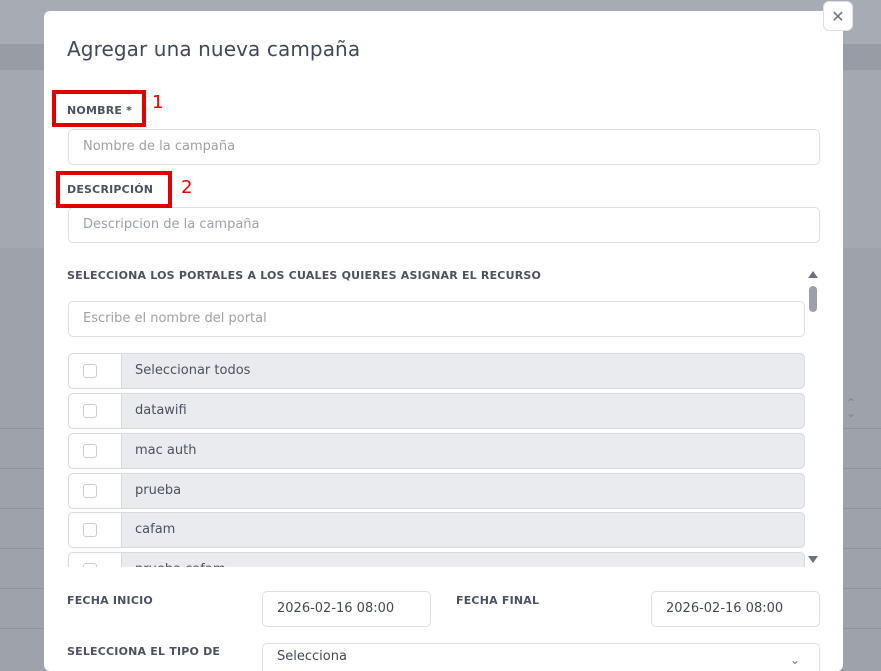 This screenshot has width=881, height=671. I want to click on portal-row: prueba, so click(436, 491).